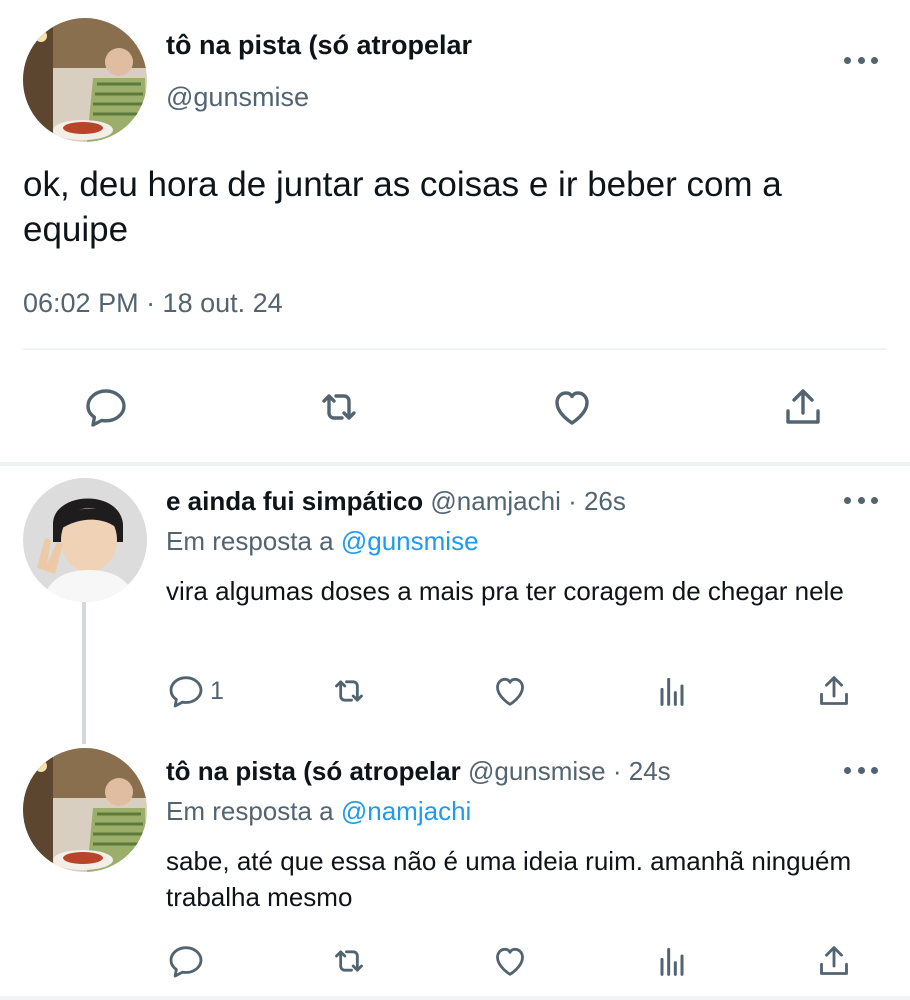 This screenshot has width=910, height=1000. What do you see at coordinates (410, 541) in the screenshot?
I see `replying-to-link: @gunsmise` at bounding box center [410, 541].